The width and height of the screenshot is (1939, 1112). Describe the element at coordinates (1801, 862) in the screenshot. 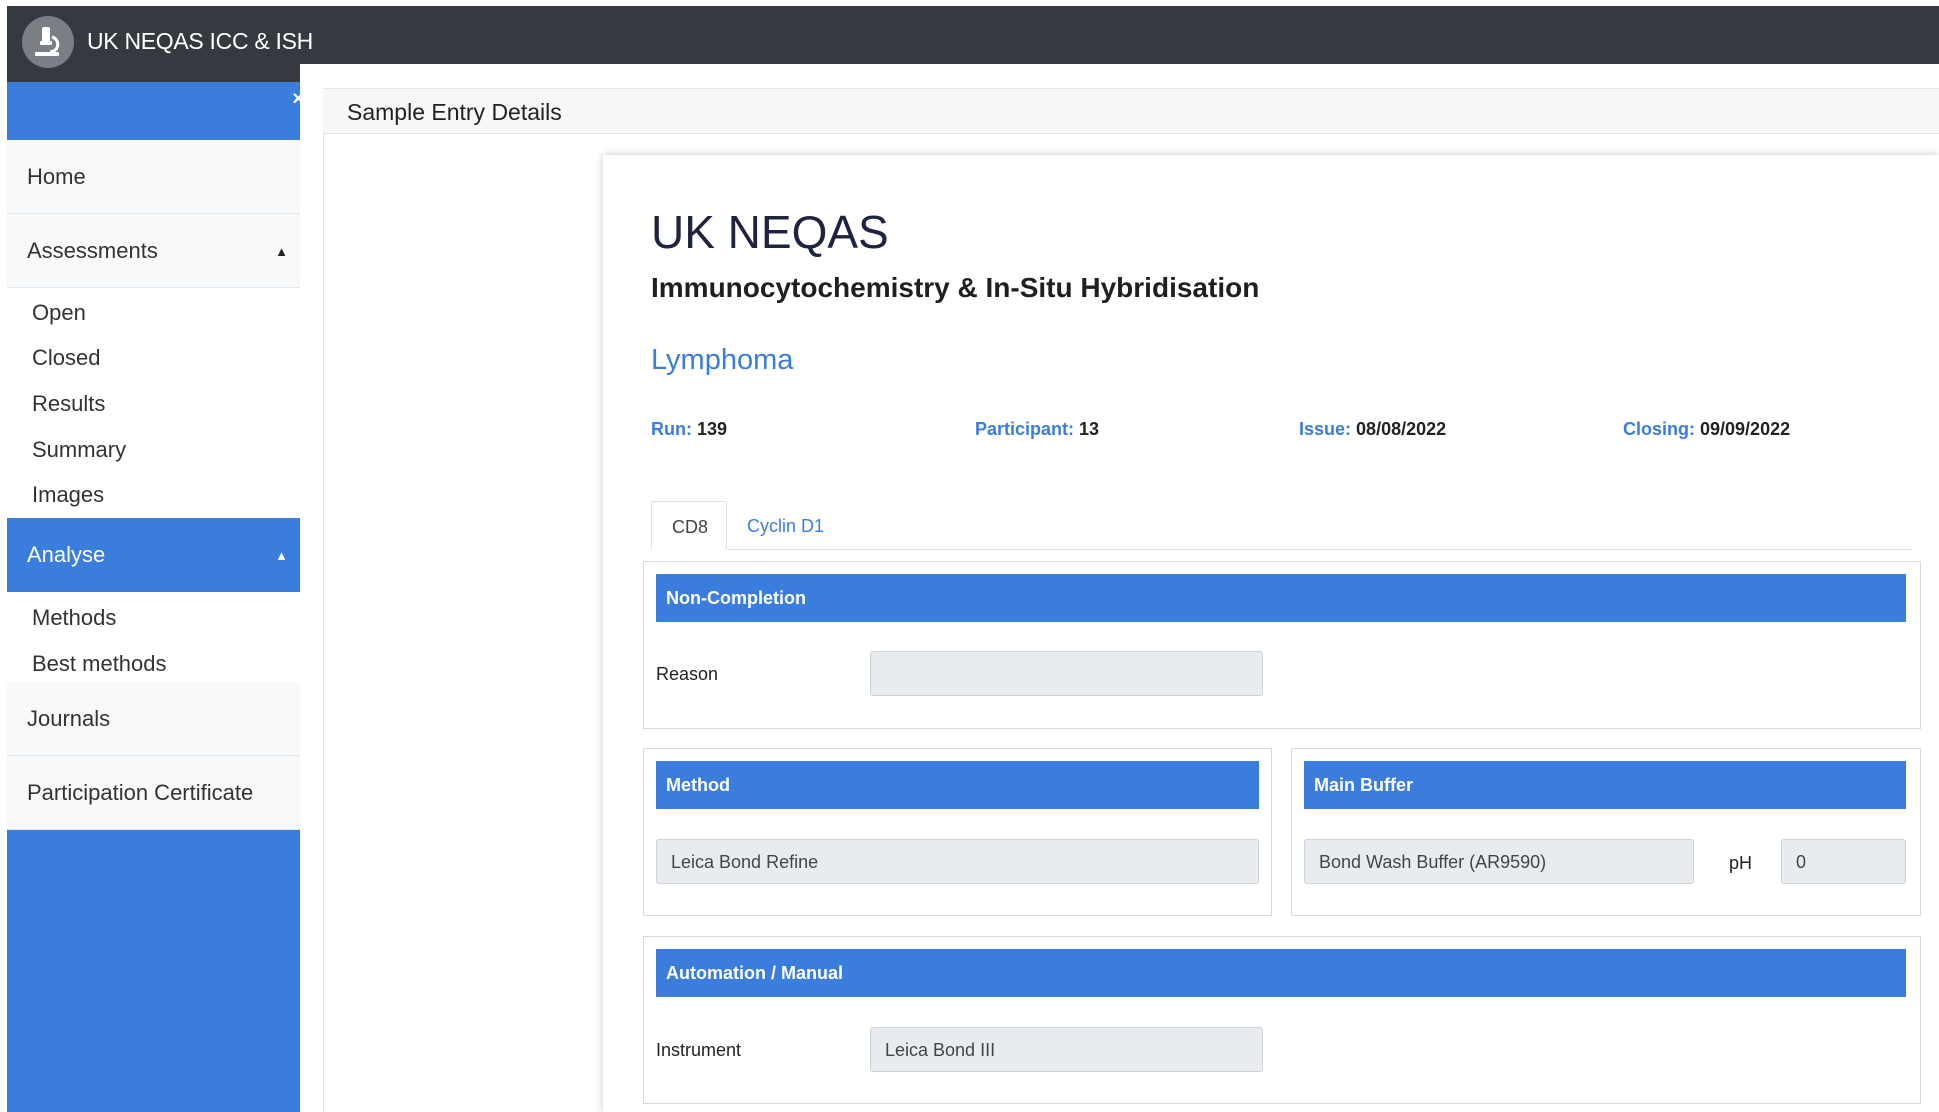

I see `ph-value: 0` at that location.